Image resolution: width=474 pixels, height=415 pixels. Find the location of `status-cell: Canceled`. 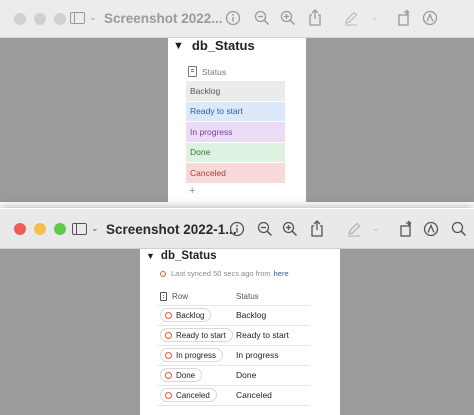

status-cell: Canceled is located at coordinates (254, 395).